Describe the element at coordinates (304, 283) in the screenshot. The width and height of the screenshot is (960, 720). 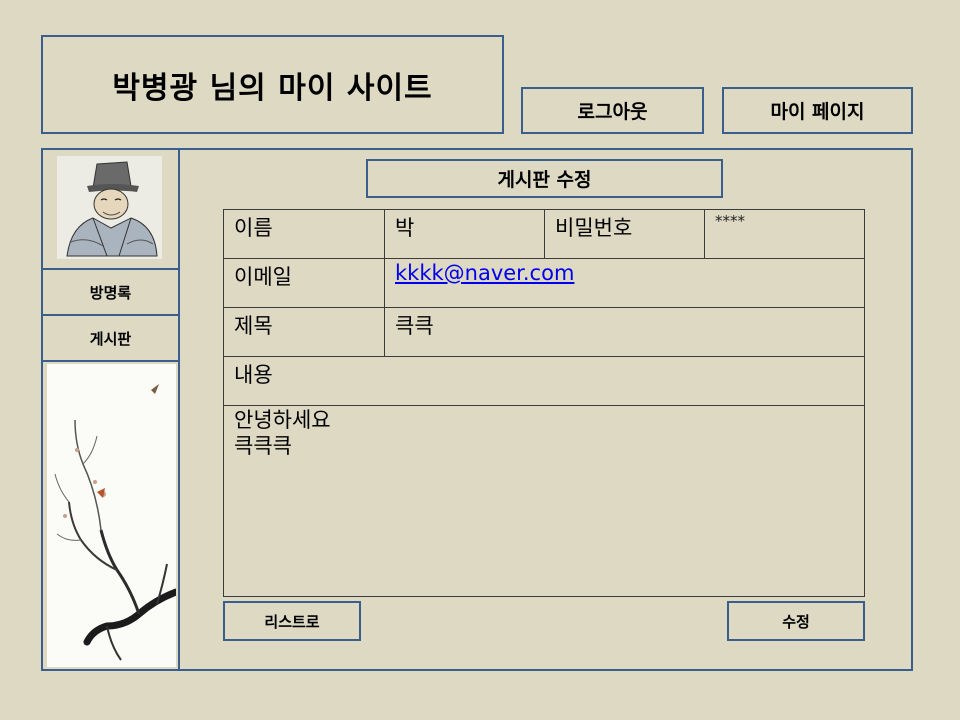
I see `email-label: 이메일` at that location.